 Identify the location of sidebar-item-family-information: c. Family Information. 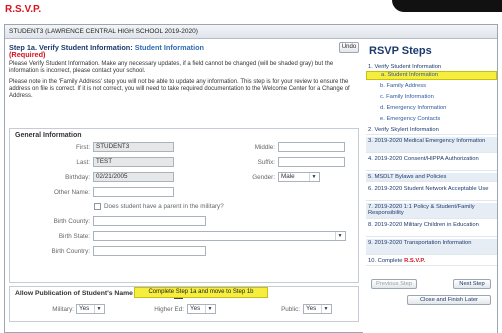
(431, 97).